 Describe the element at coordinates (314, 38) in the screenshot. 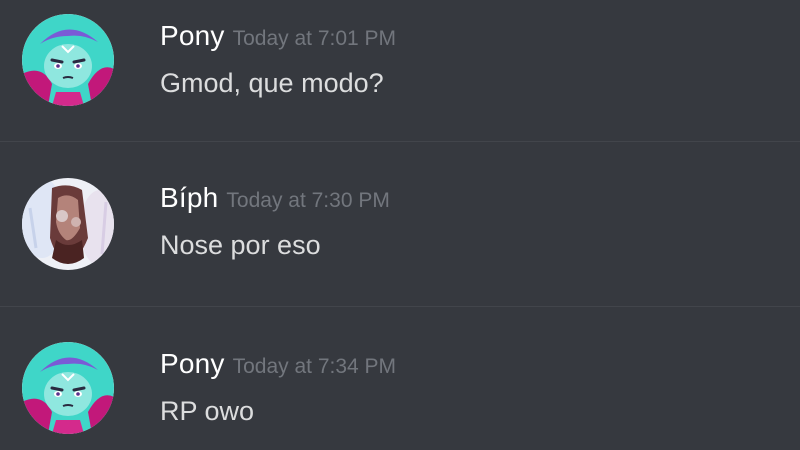

I see `timestamp: Today at 7:01 PM` at that location.